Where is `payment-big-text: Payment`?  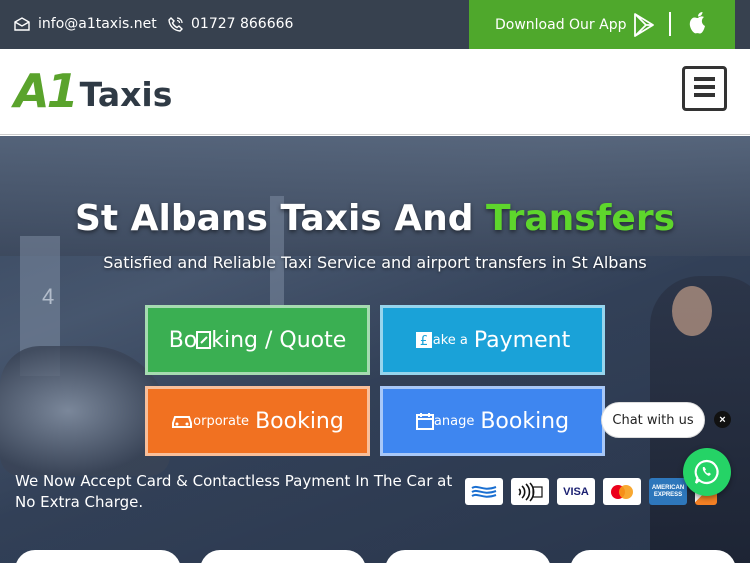
payment-big-text: Payment is located at coordinates (522, 340).